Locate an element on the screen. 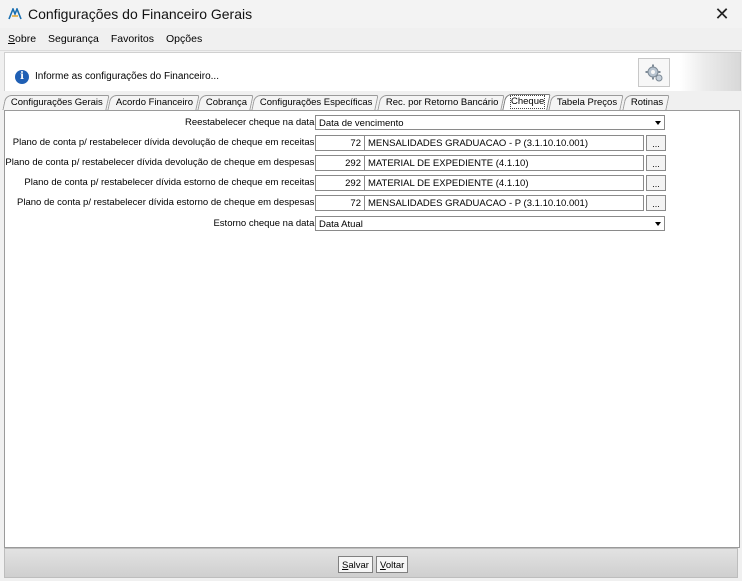 This screenshot has height=581, width=742. tab-rec-retorno-bancario: Rec. por Retorno Bancário is located at coordinates (441, 102).